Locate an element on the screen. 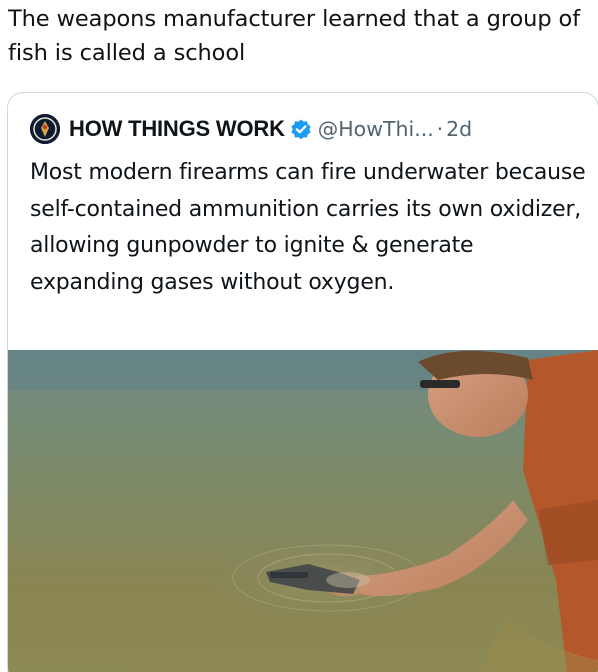 The width and height of the screenshot is (598, 672). verified-badge-icon is located at coordinates (301, 129).